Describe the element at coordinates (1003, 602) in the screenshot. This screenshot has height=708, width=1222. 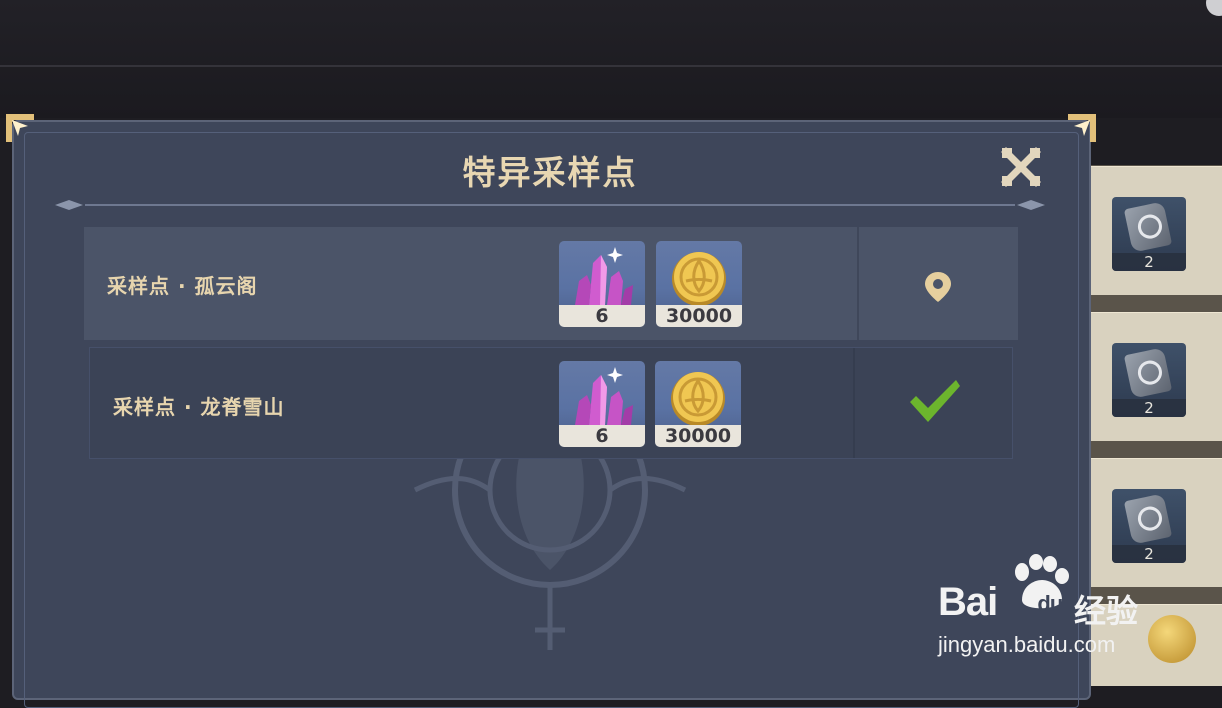
I see `baidu-brand: Bai du` at that location.